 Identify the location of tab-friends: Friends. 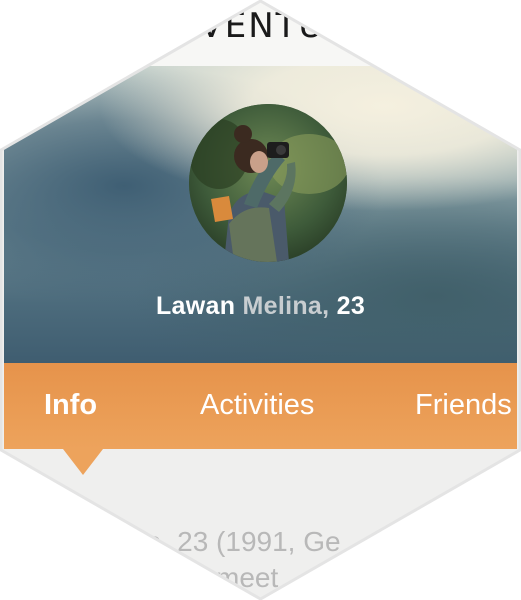
(463, 405).